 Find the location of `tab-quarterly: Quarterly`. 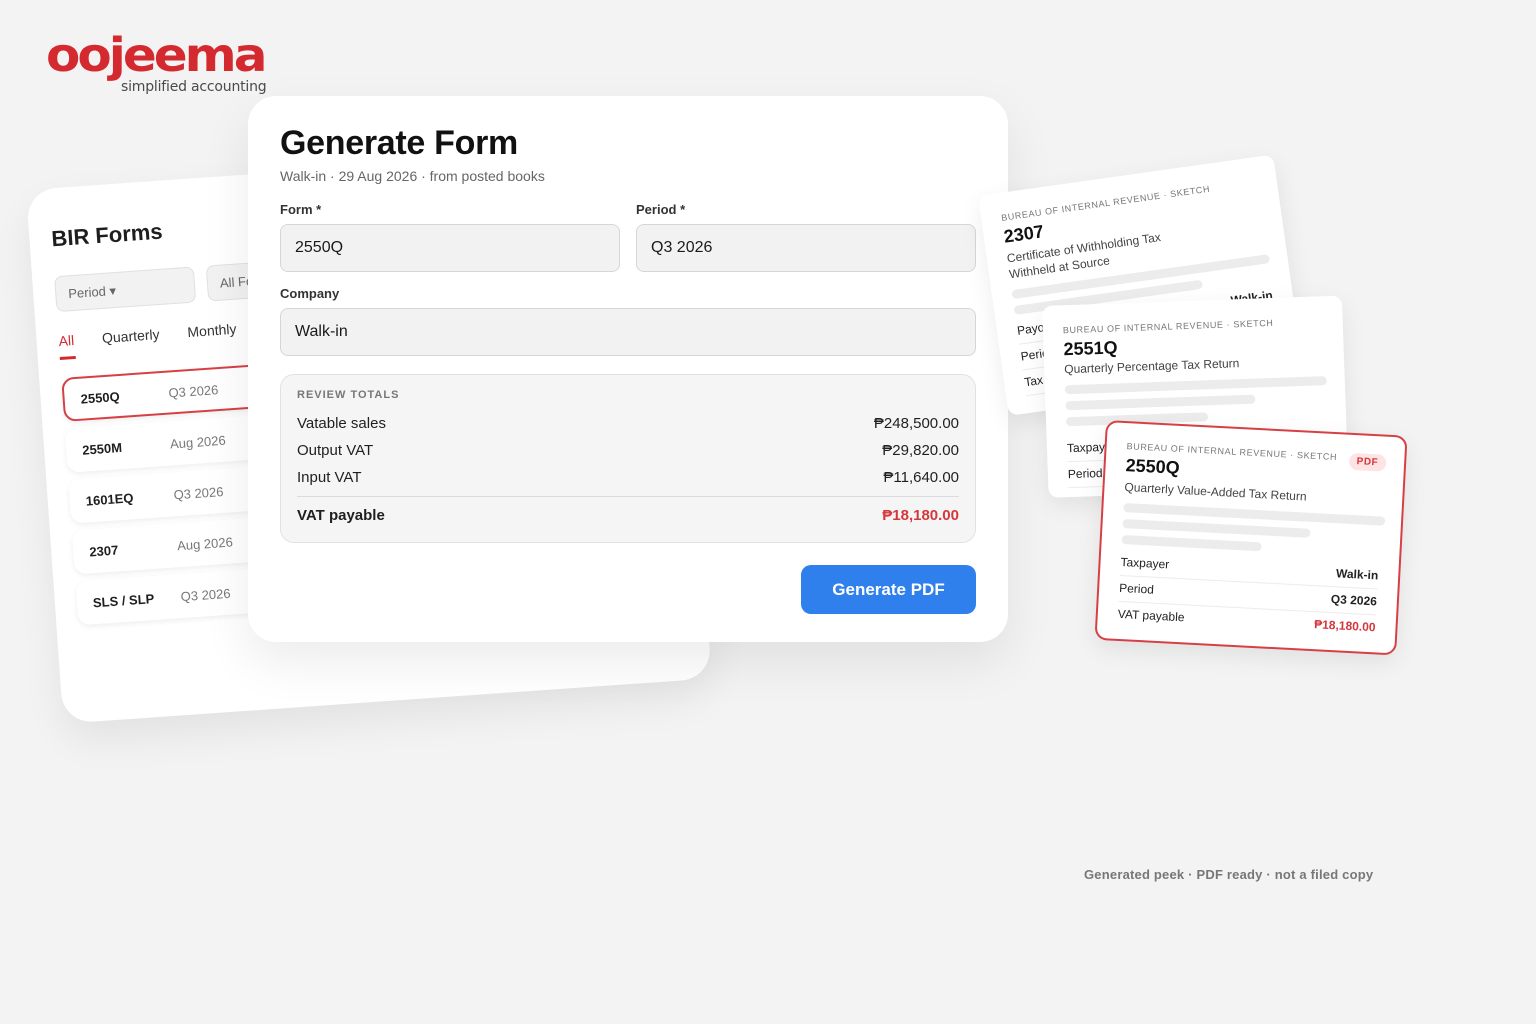

tab-quarterly: Quarterly is located at coordinates (131, 341).